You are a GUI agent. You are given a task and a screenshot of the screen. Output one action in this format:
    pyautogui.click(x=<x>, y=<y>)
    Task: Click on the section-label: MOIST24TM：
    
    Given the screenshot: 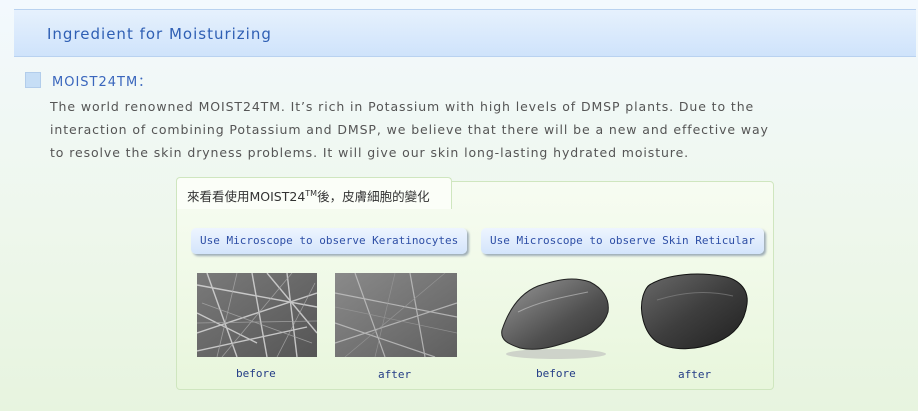 What is the action you would take?
    pyautogui.click(x=102, y=82)
    